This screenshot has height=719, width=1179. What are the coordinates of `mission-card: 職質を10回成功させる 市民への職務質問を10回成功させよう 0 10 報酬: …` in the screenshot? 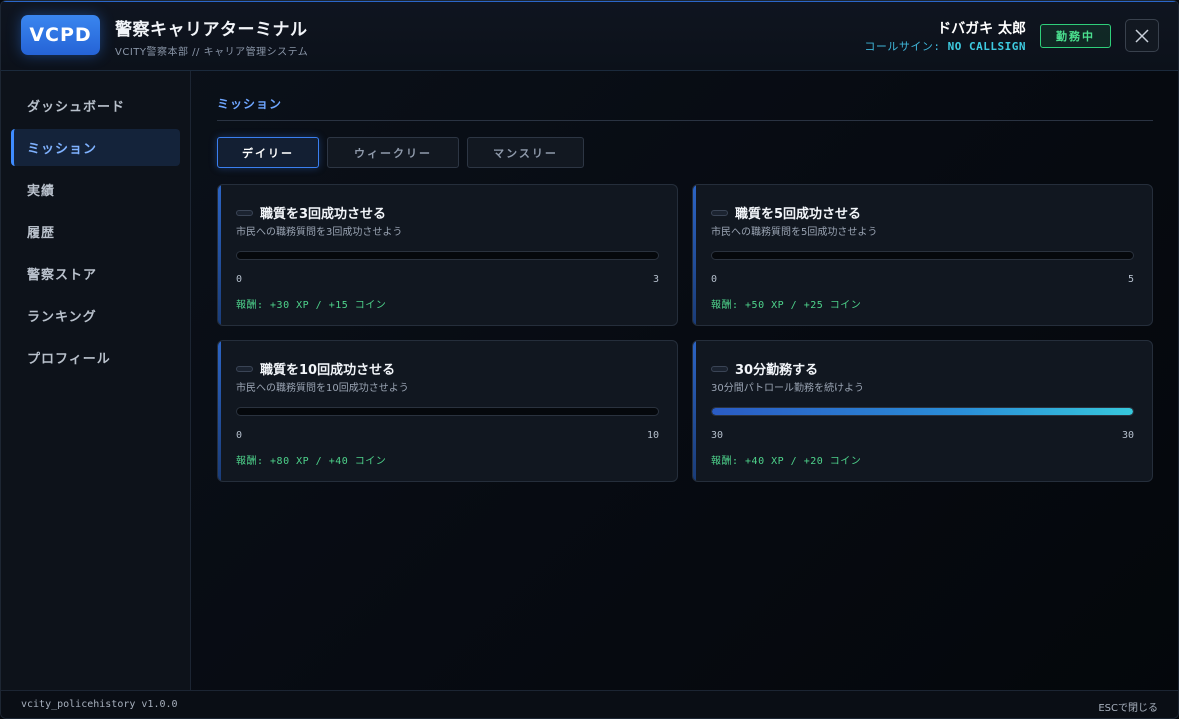 It's located at (447, 411).